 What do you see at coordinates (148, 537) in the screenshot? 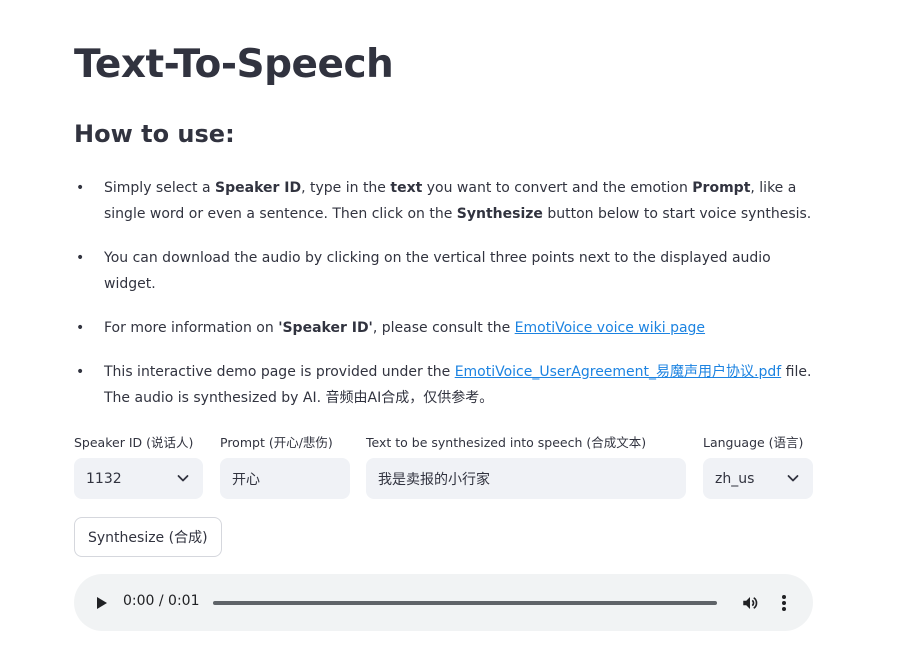
I see `synthesize-button: Synthesize (合成)` at bounding box center [148, 537].